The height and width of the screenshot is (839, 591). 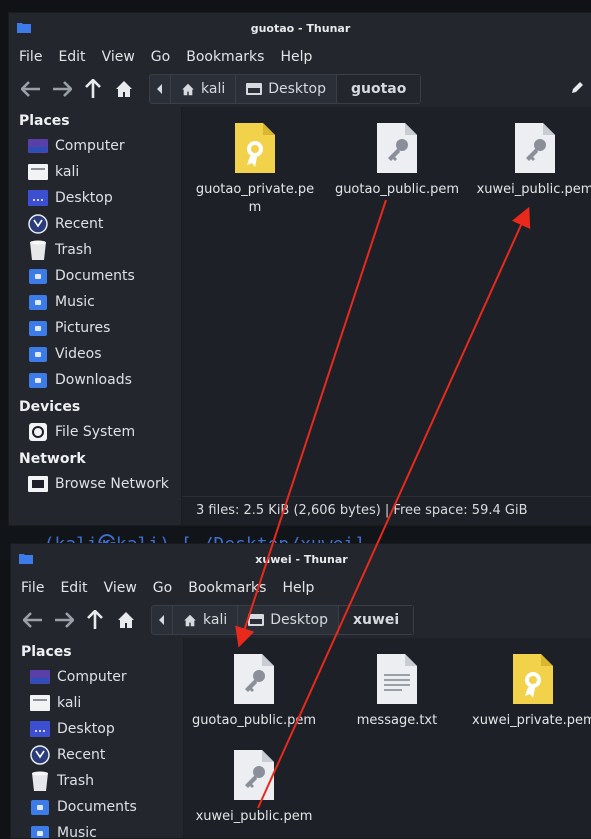 I want to click on breadcrumb-home-label: kali, so click(x=215, y=620).